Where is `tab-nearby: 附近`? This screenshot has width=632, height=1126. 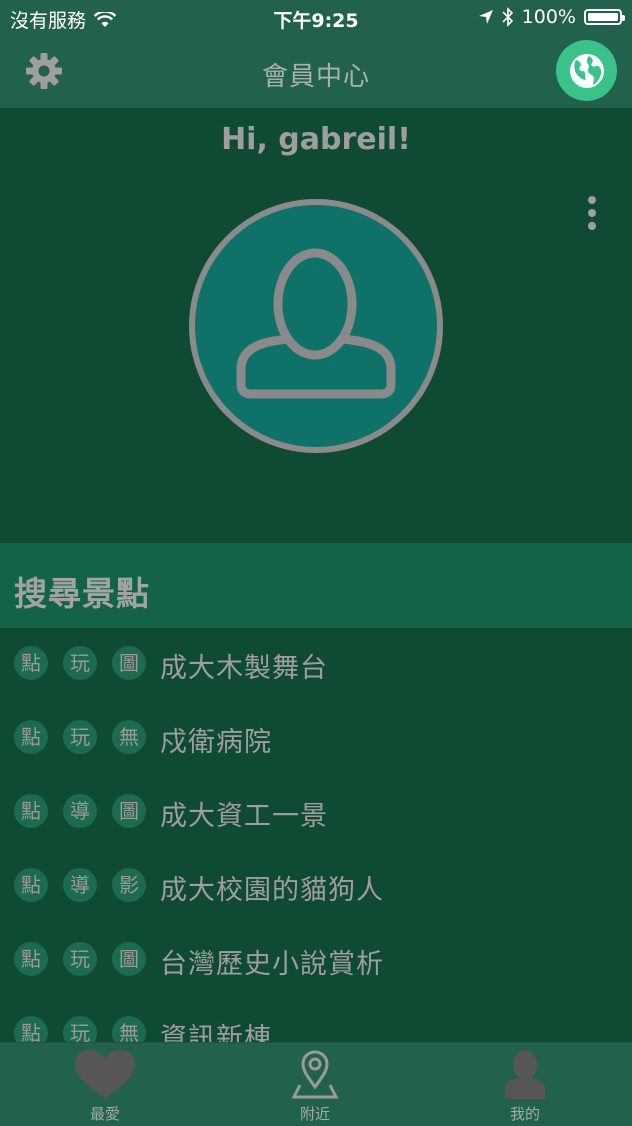 tab-nearby: 附近 is located at coordinates (315, 1084).